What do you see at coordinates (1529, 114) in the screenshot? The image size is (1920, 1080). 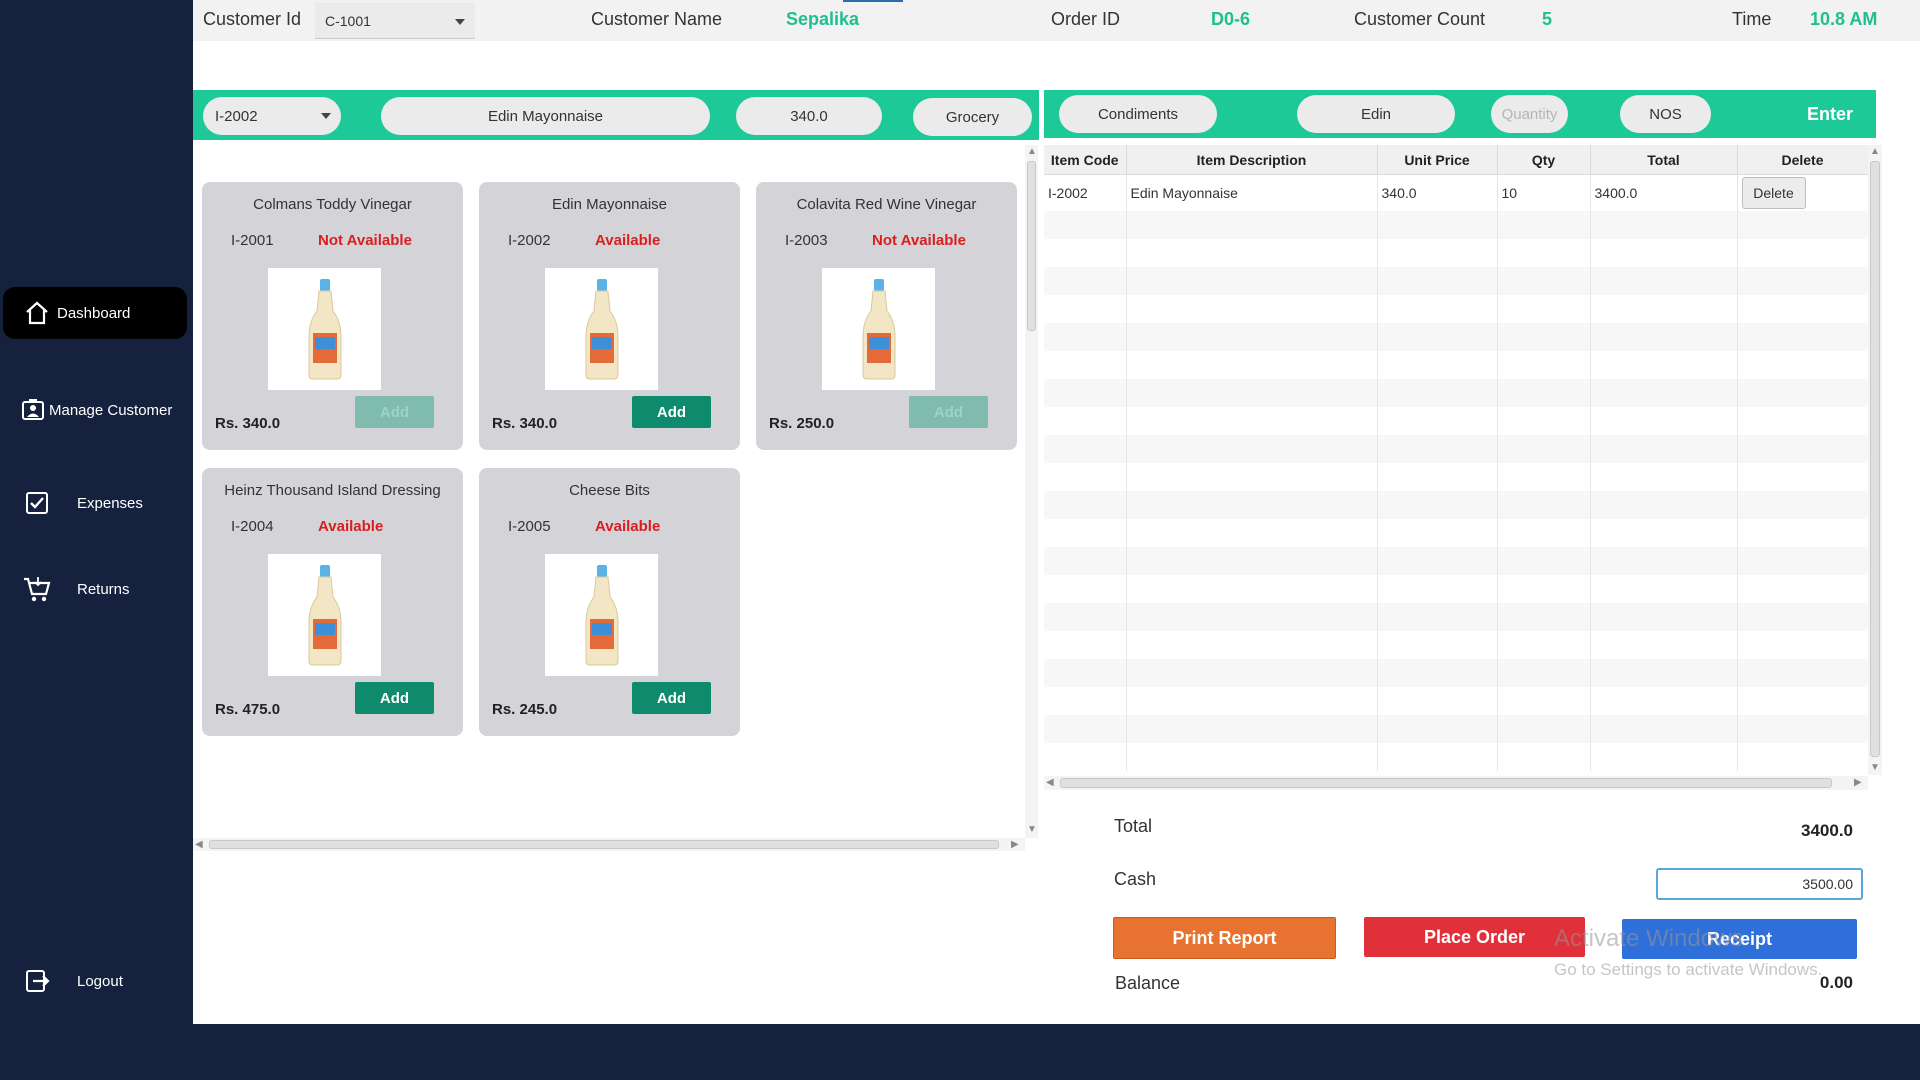 I see `quantity-input: Quantity` at bounding box center [1529, 114].